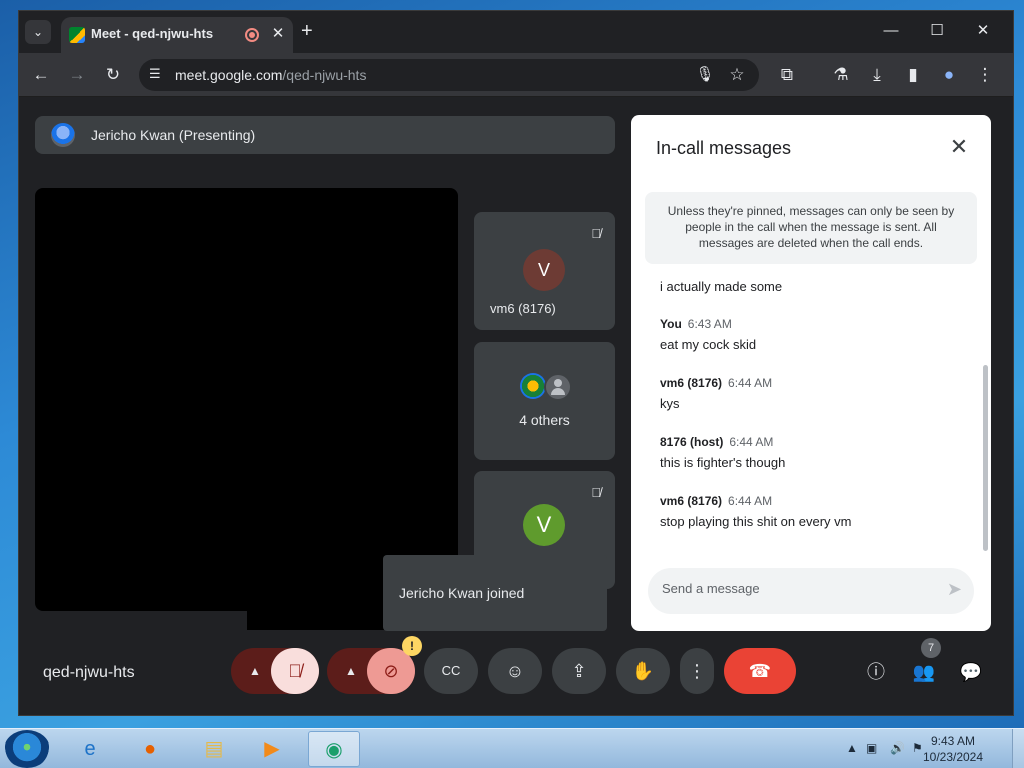  I want to click on meeting-code: qed-njwu-hts, so click(89, 672).